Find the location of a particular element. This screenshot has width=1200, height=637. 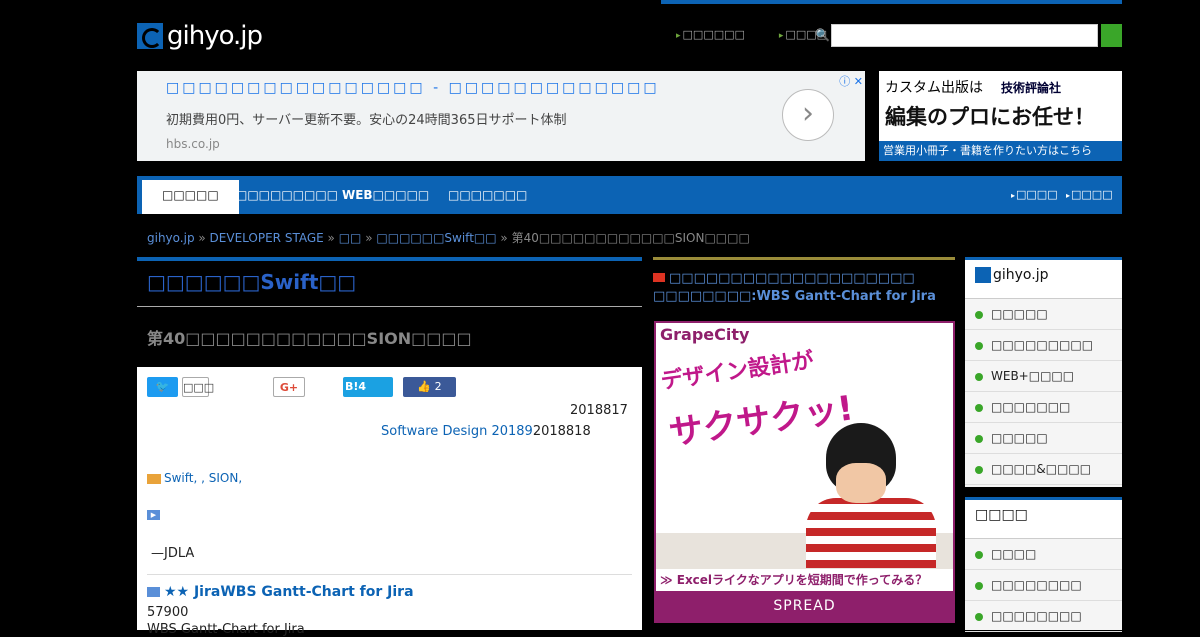

article-accent-bar is located at coordinates (389, 259).